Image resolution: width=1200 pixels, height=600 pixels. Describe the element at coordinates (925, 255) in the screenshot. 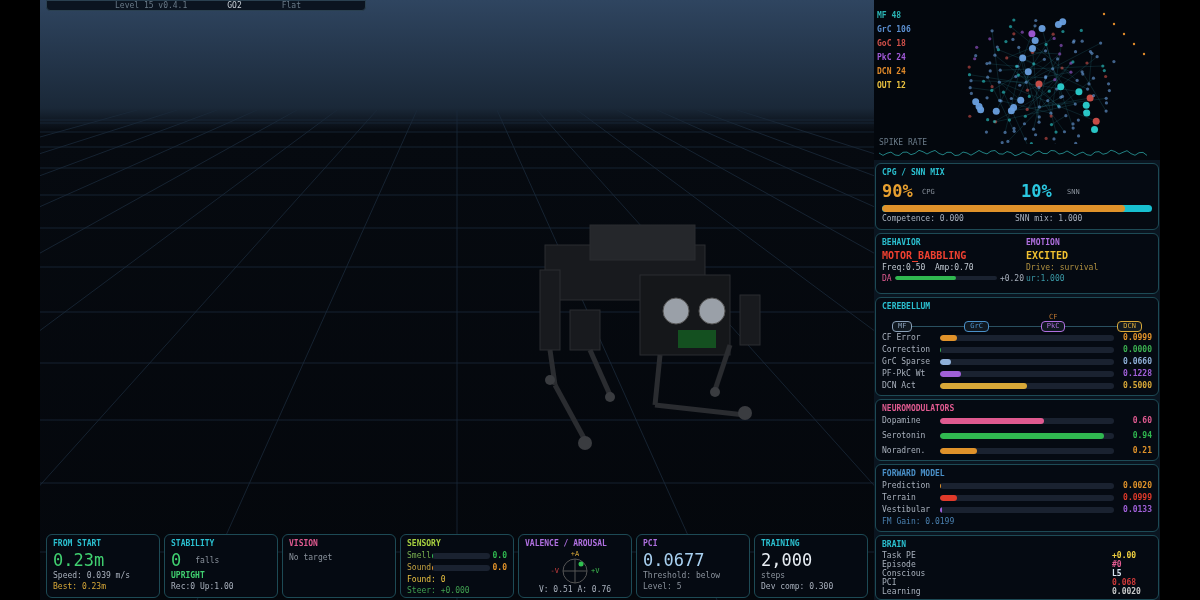

I see `behavior-state: MOTOR_BABBLING` at that location.